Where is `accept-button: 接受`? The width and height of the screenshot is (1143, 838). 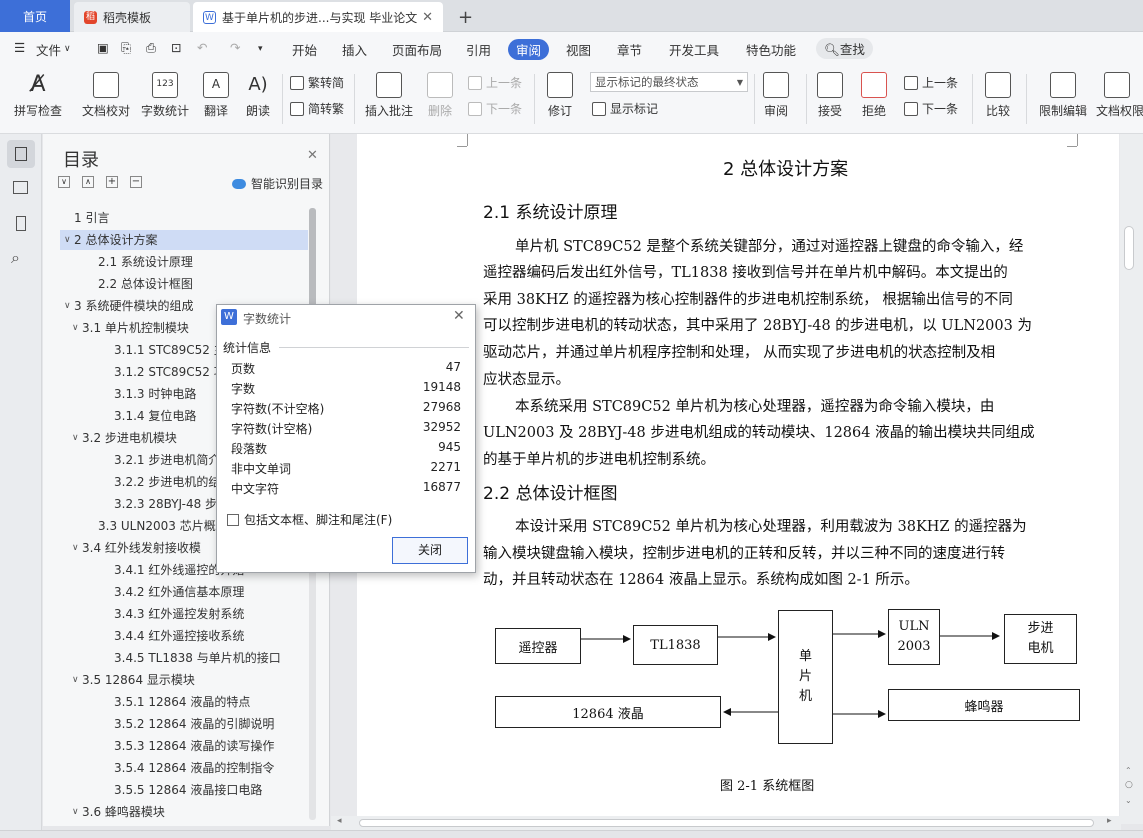
accept-button: 接受 is located at coordinates (830, 95).